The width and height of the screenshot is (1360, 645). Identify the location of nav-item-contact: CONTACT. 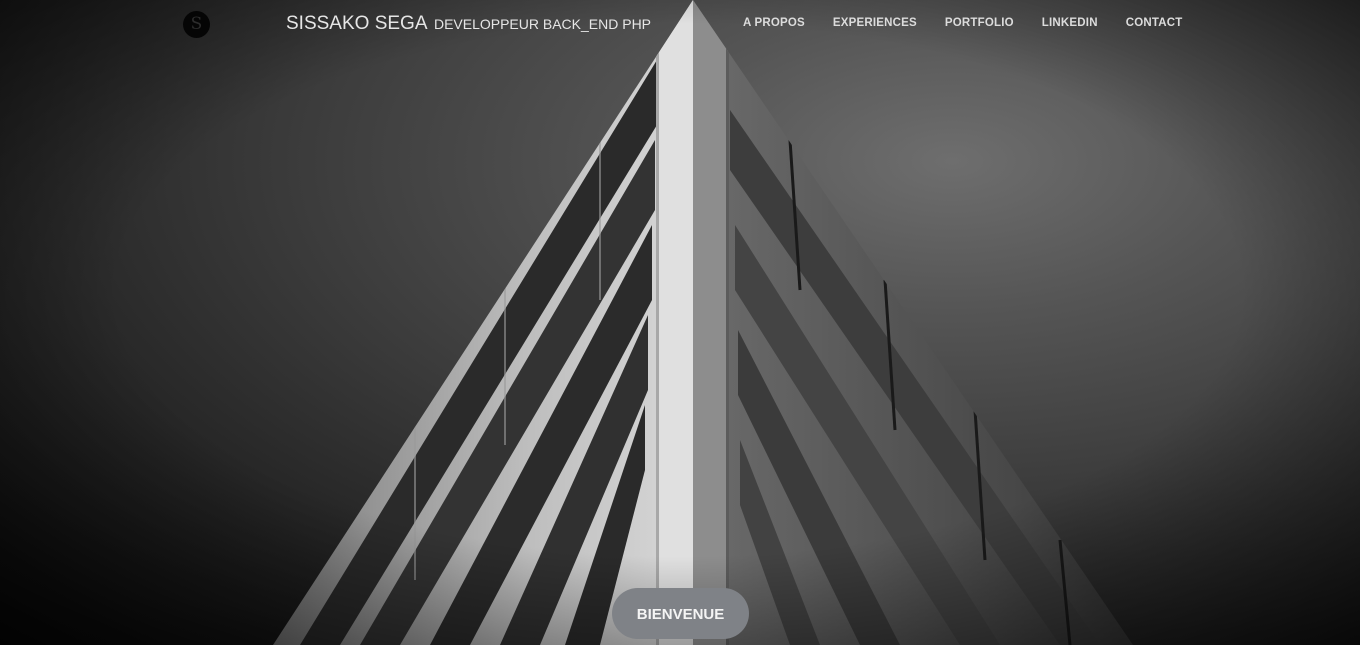
(1154, 23).